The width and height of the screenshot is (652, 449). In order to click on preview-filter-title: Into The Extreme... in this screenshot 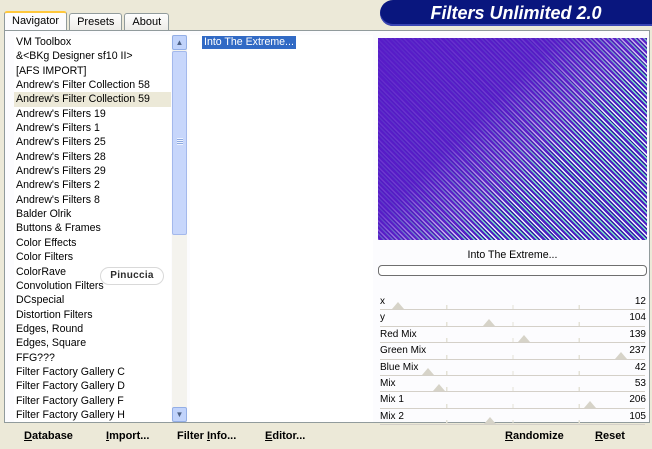, I will do `click(512, 255)`.